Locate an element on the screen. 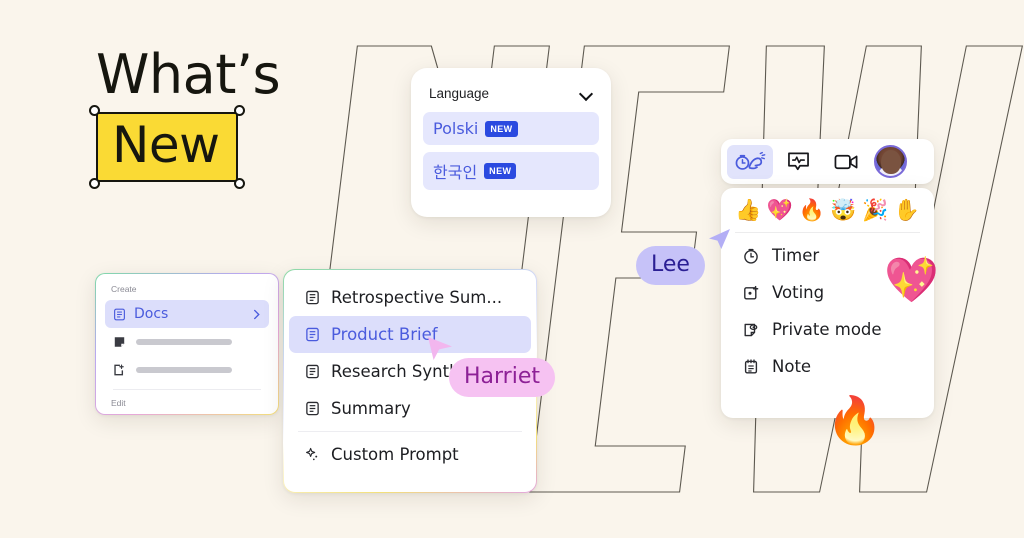  selection-handle-bottom-right is located at coordinates (239, 183).